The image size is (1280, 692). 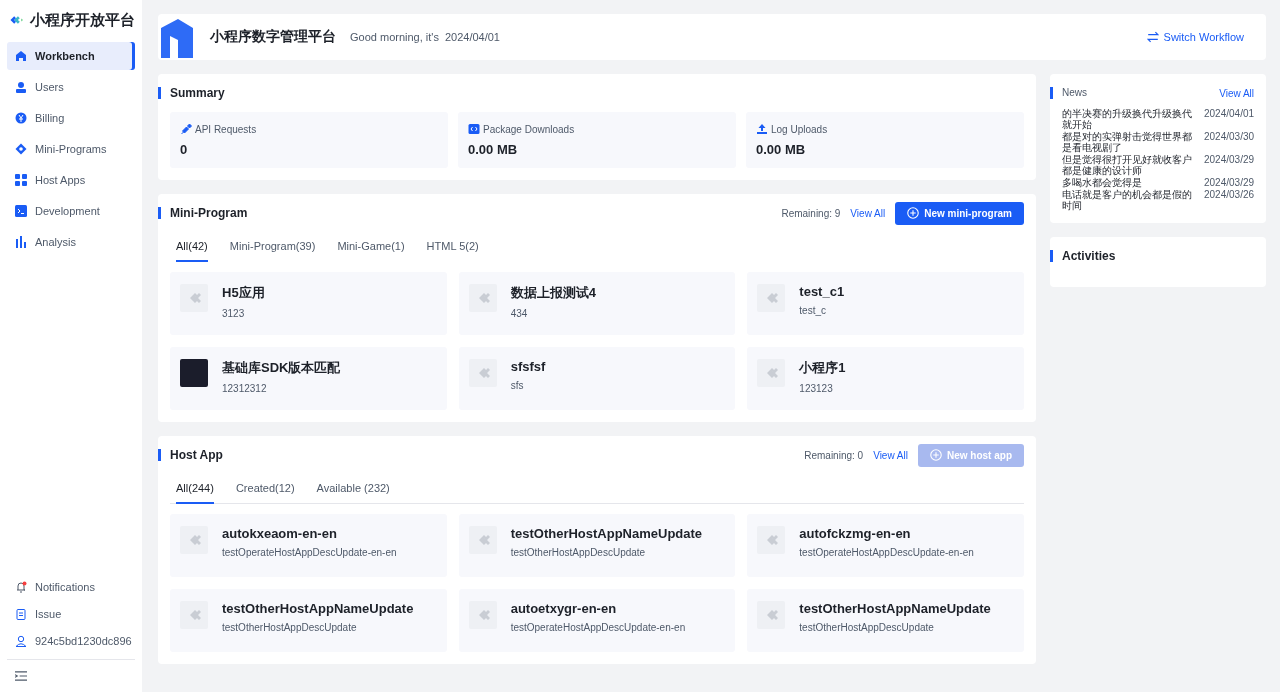 I want to click on news-title: 的半决赛的升级换代升级换代就开始, so click(x=1131, y=119).